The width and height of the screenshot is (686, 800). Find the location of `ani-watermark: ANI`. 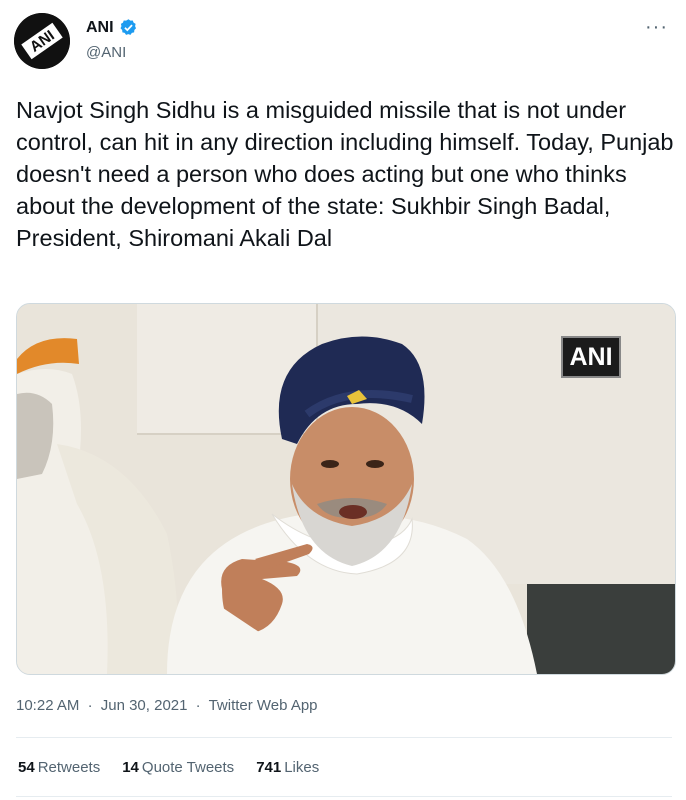

ani-watermark: ANI is located at coordinates (591, 357).